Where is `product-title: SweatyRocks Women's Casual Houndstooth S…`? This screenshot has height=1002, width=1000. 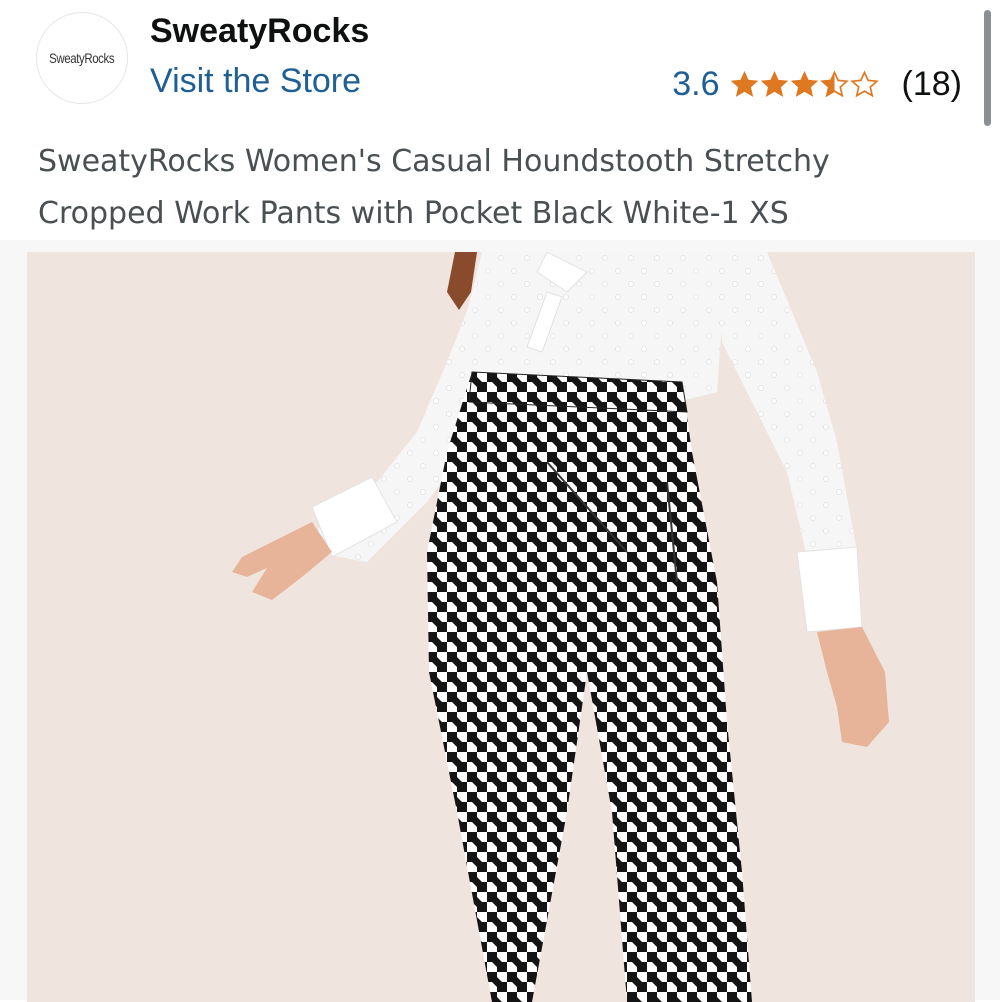 product-title: SweatyRocks Women's Casual Houndstooth S… is located at coordinates (488, 188).